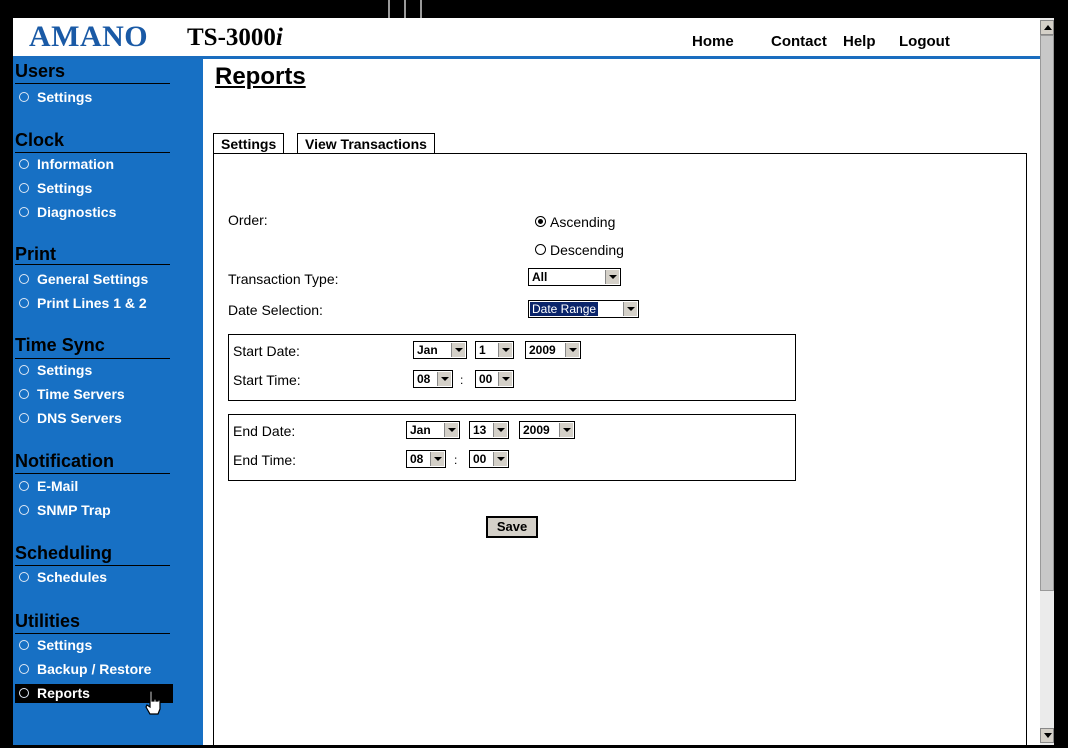 This screenshot has height=748, width=1068. I want to click on sidebar-item-time-servers: Time Servers, so click(72, 394).